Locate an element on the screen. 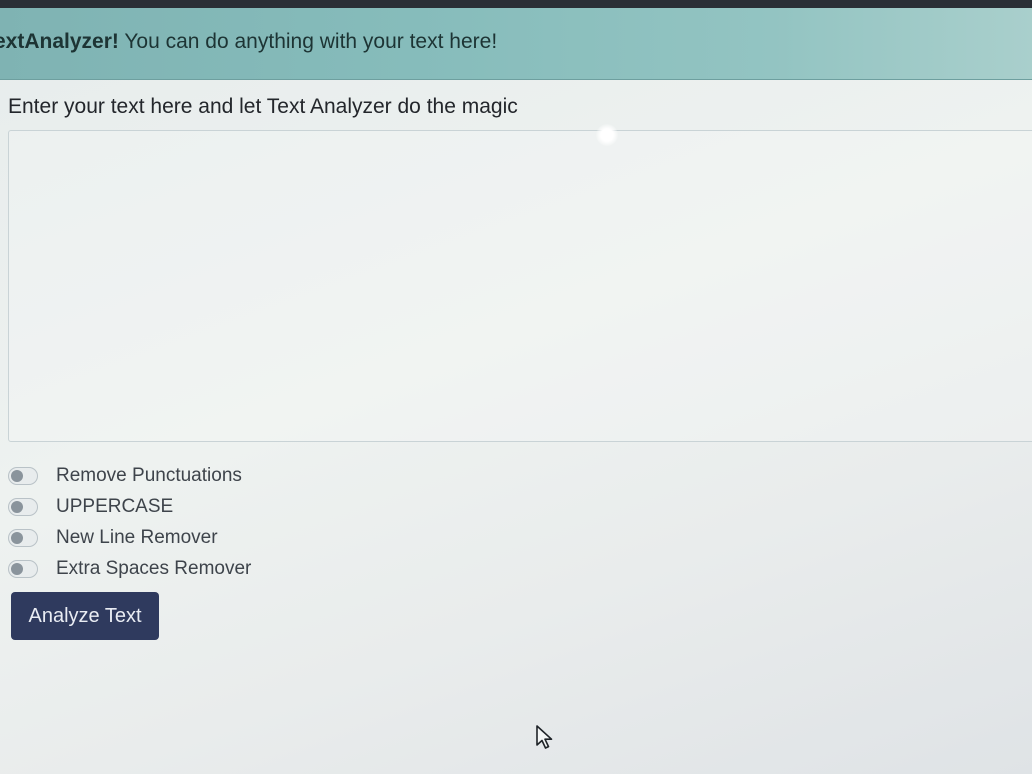 This screenshot has width=1032, height=774. analyze-text-button: Analyze Text is located at coordinates (85, 616).